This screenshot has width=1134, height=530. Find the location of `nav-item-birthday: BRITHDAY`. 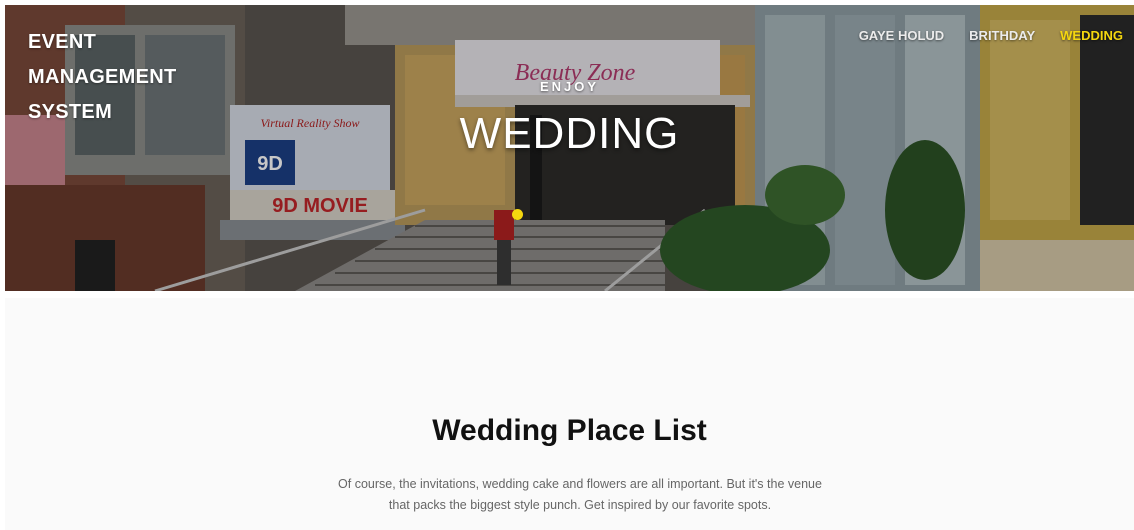

nav-item-birthday: BRITHDAY is located at coordinates (1002, 35).